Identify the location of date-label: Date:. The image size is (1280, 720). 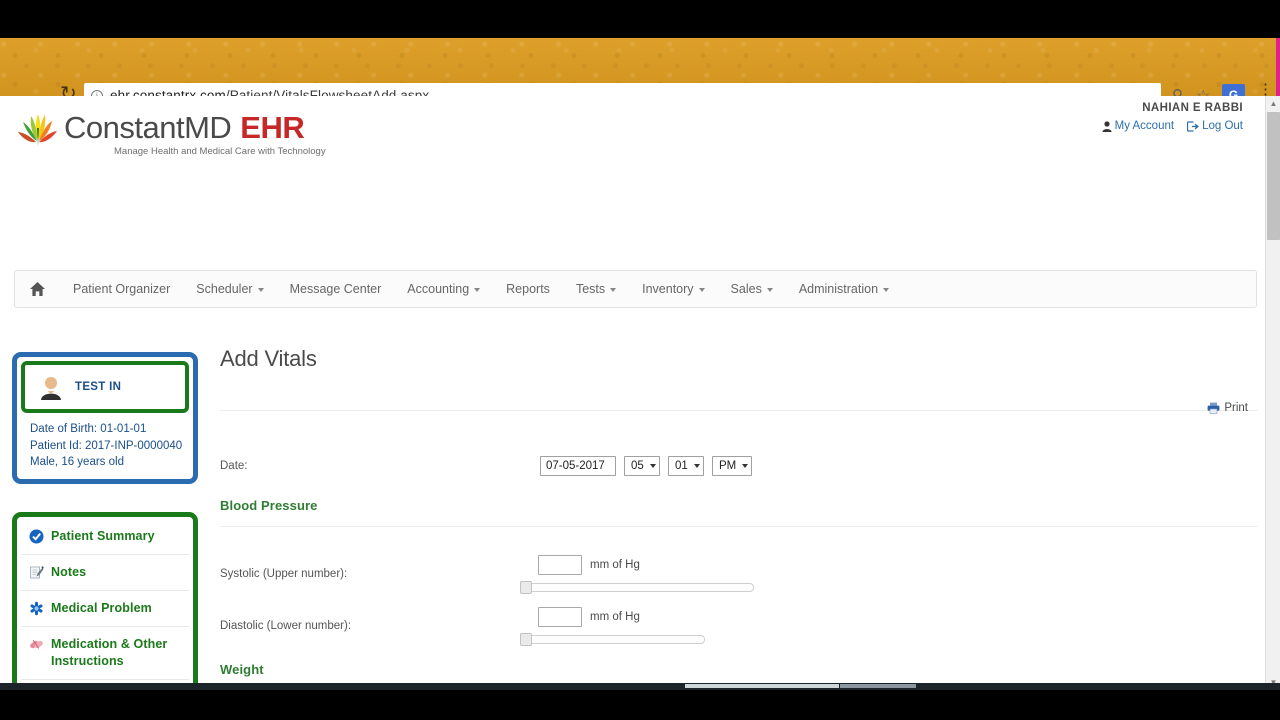
(234, 466).